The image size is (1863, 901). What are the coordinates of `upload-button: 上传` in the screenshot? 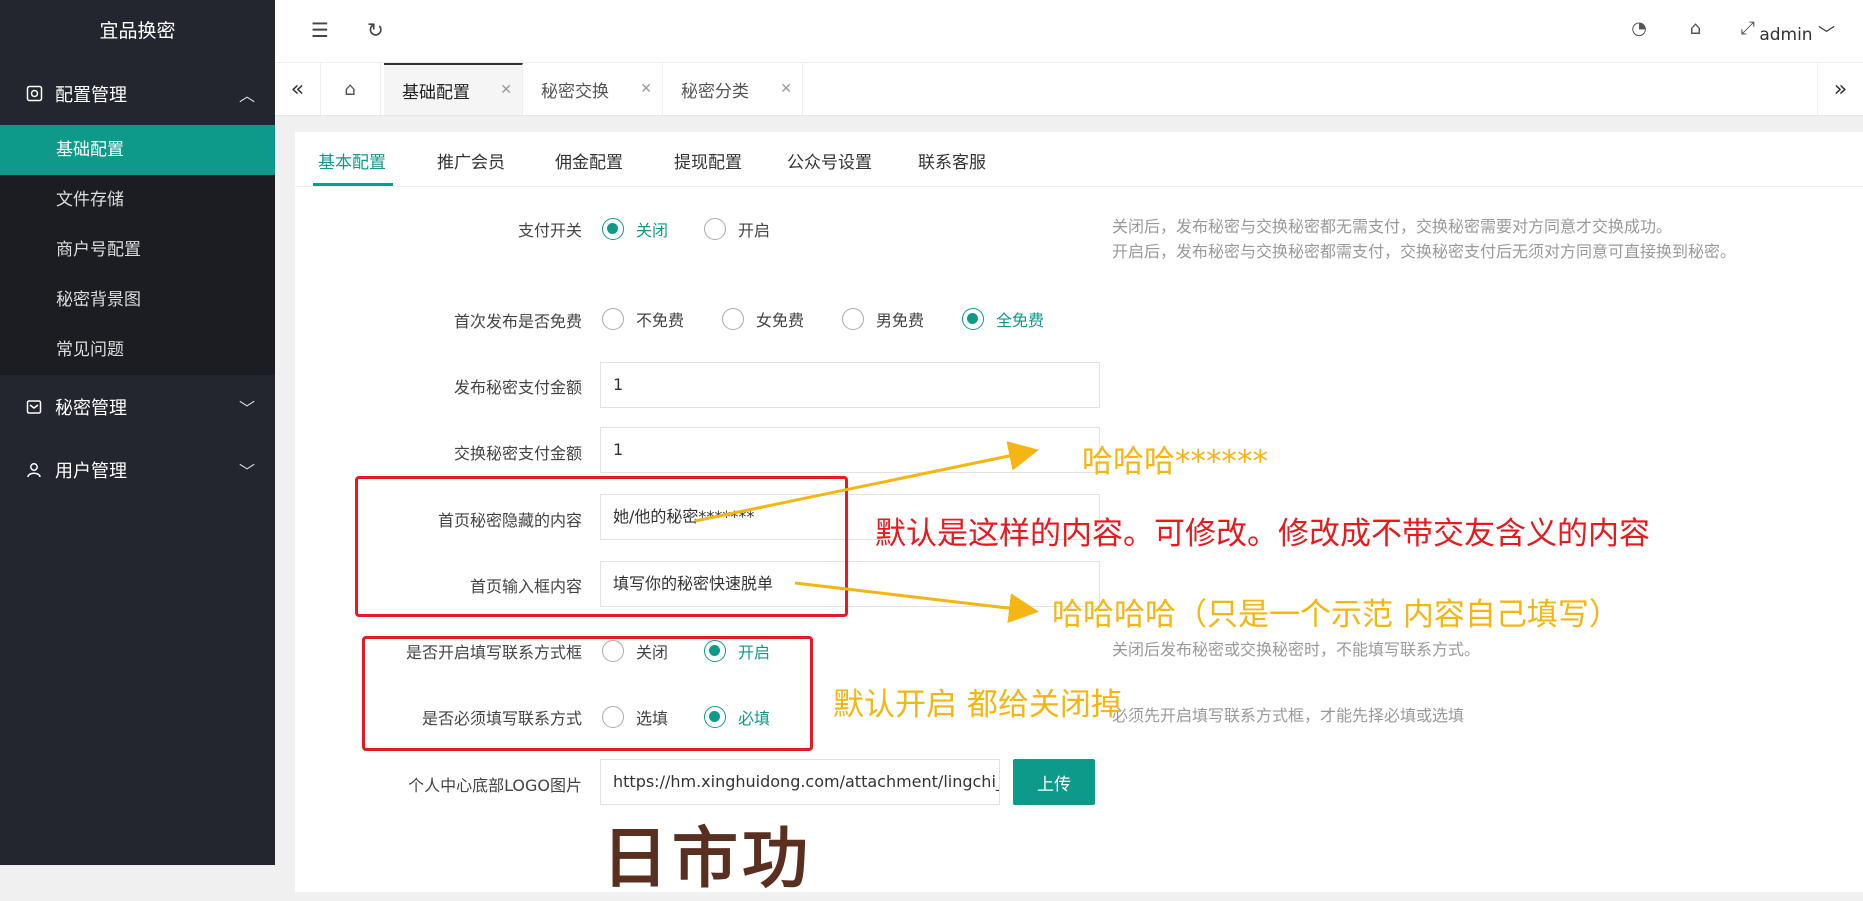 It's located at (1054, 782).